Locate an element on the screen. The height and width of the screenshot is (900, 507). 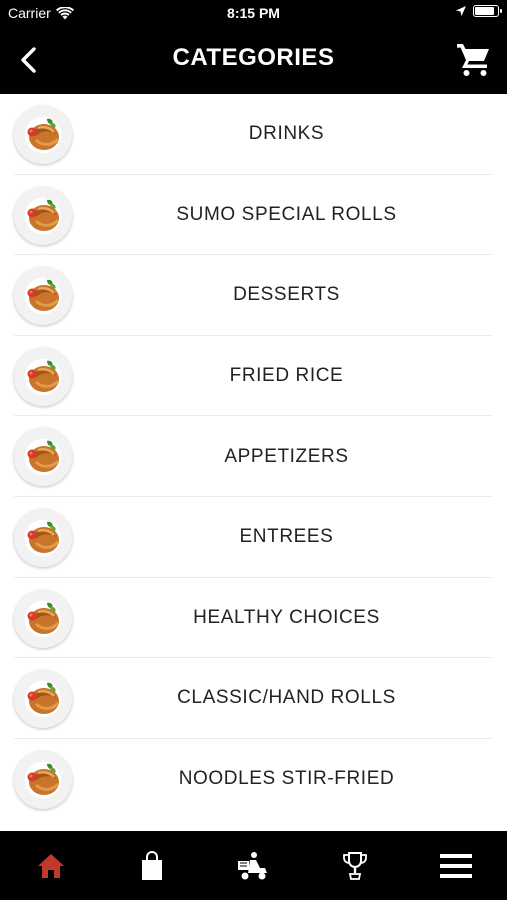
trophy-icon is located at coordinates (354, 865).